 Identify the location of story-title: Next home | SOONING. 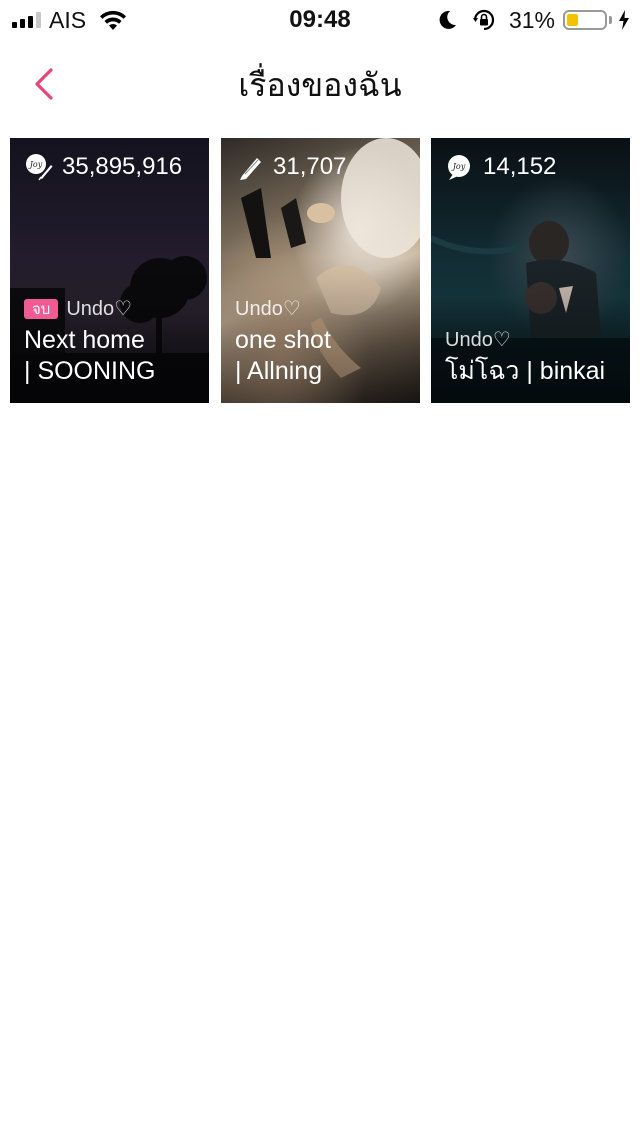
(112, 356).